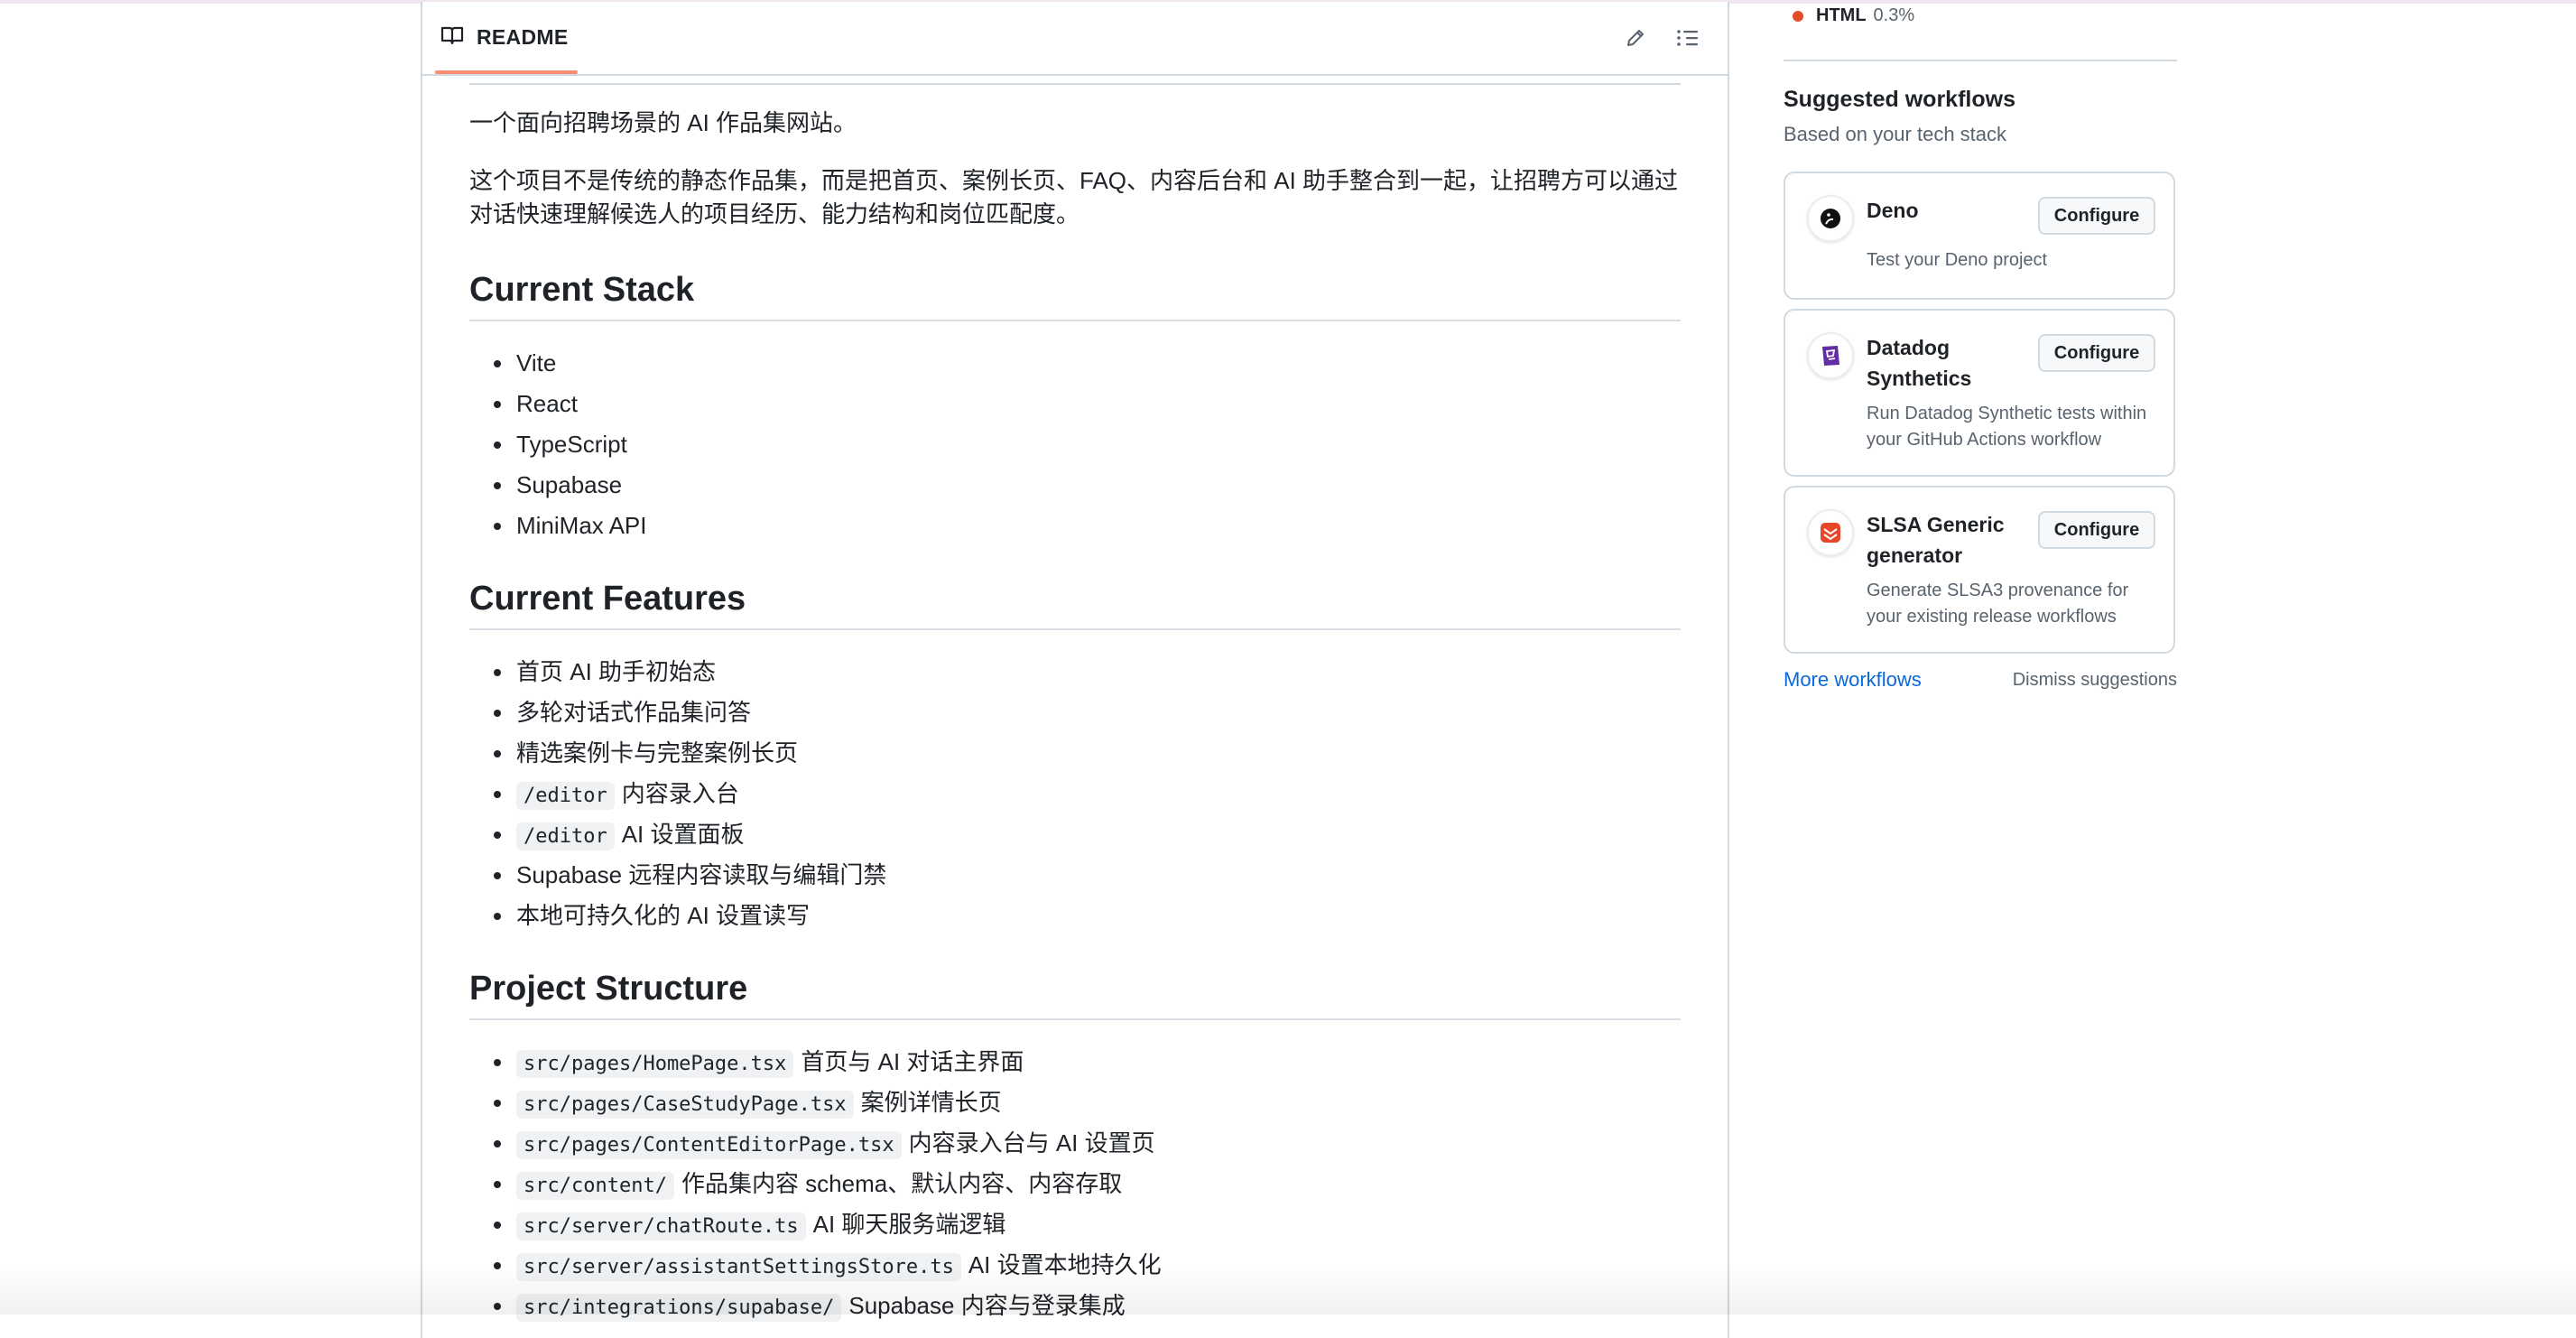 This screenshot has height=1338, width=2576. Describe the element at coordinates (1075, 294) in the screenshot. I see `heading-current-stack: Current Stack` at that location.